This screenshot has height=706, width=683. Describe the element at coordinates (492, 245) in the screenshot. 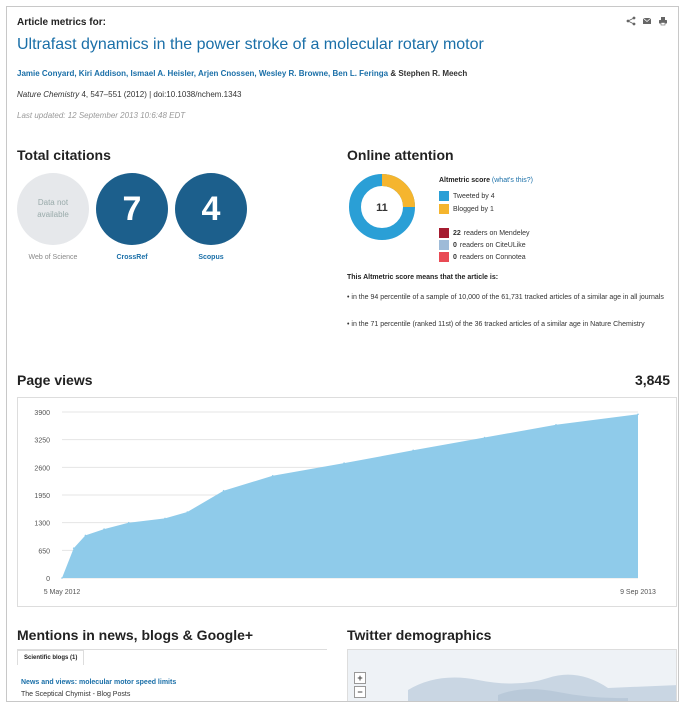

I see `readers-label: readers on CiteULike` at that location.